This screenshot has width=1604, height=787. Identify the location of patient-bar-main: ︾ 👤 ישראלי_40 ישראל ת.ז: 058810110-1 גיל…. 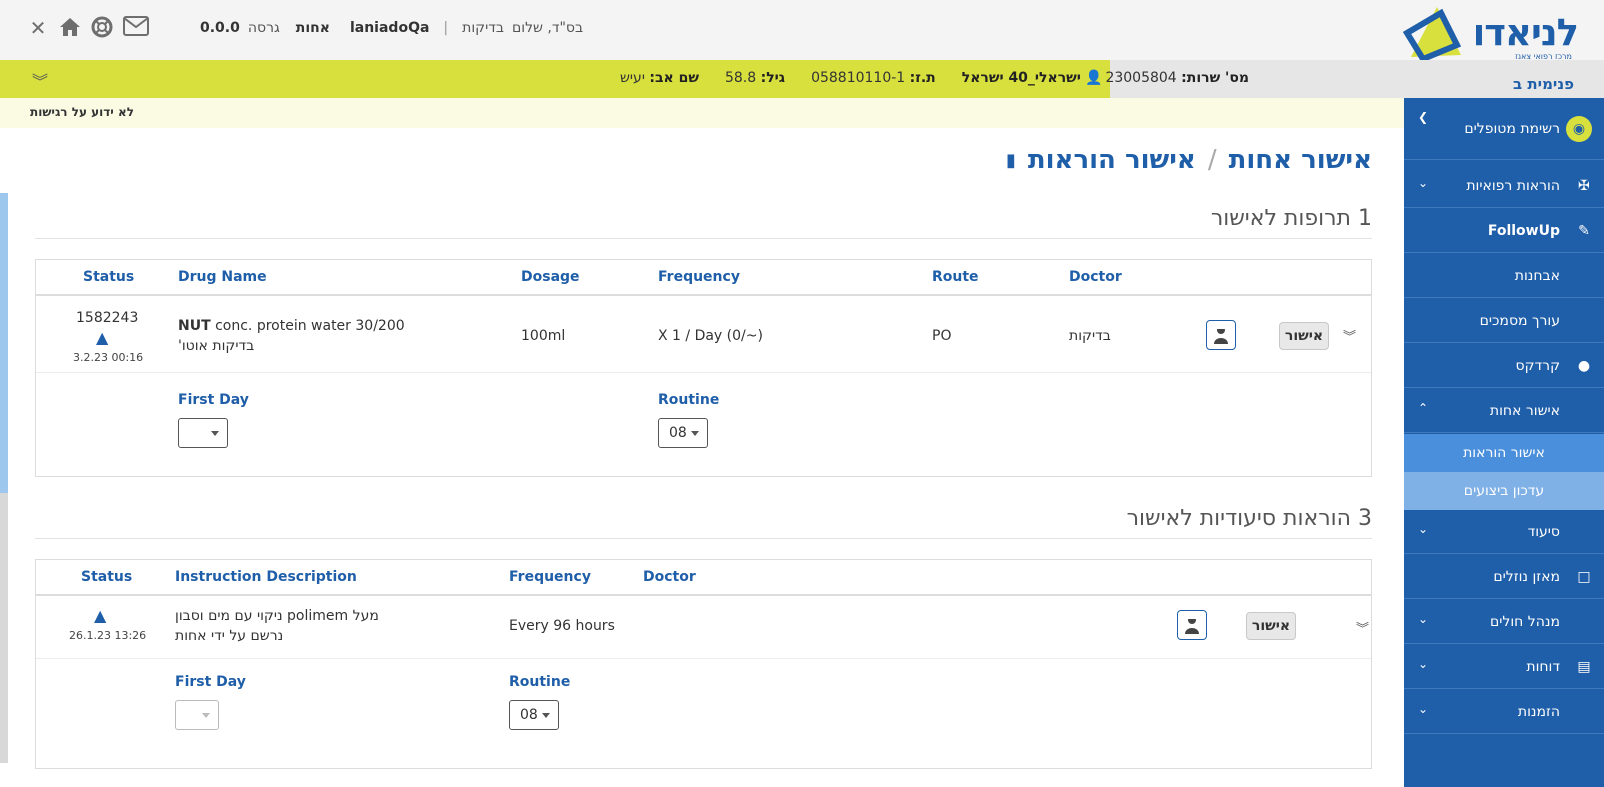
(571, 79).